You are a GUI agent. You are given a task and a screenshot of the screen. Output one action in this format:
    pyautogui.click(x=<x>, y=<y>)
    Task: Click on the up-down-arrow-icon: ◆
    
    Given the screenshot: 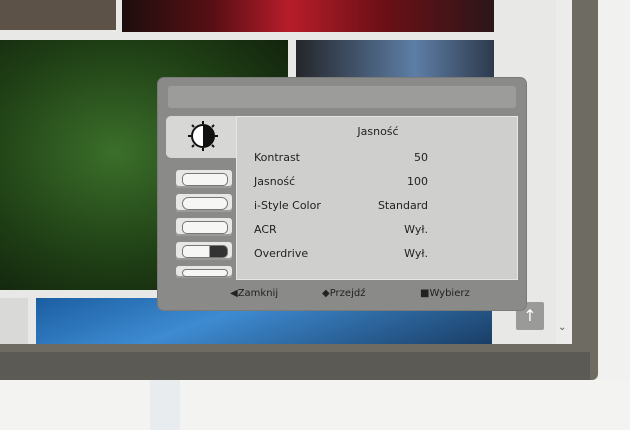 What is the action you would take?
    pyautogui.click(x=326, y=293)
    